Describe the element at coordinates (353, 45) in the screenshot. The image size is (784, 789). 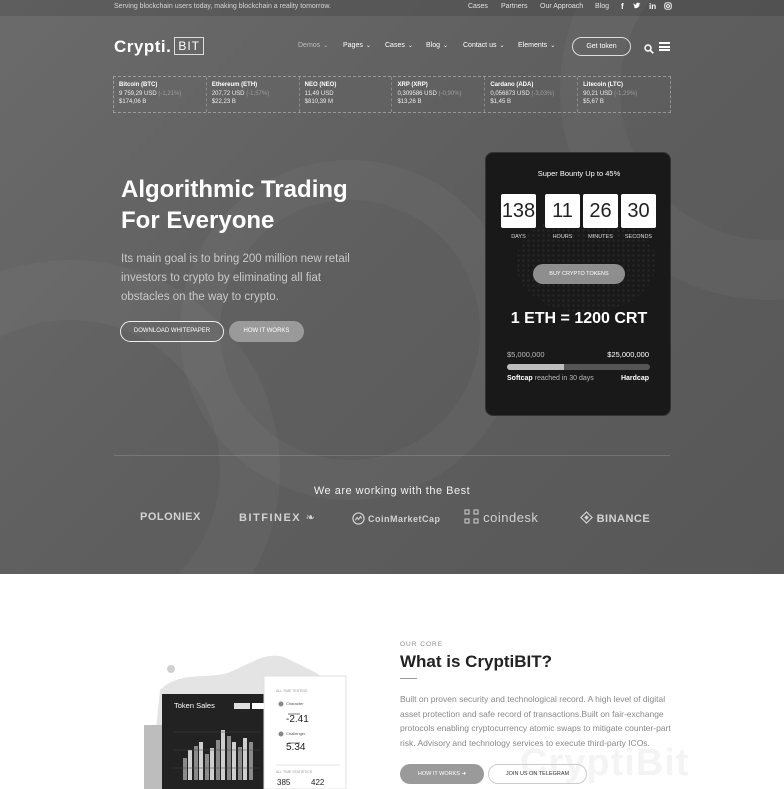
I see `nav-pages-label: Pages` at that location.